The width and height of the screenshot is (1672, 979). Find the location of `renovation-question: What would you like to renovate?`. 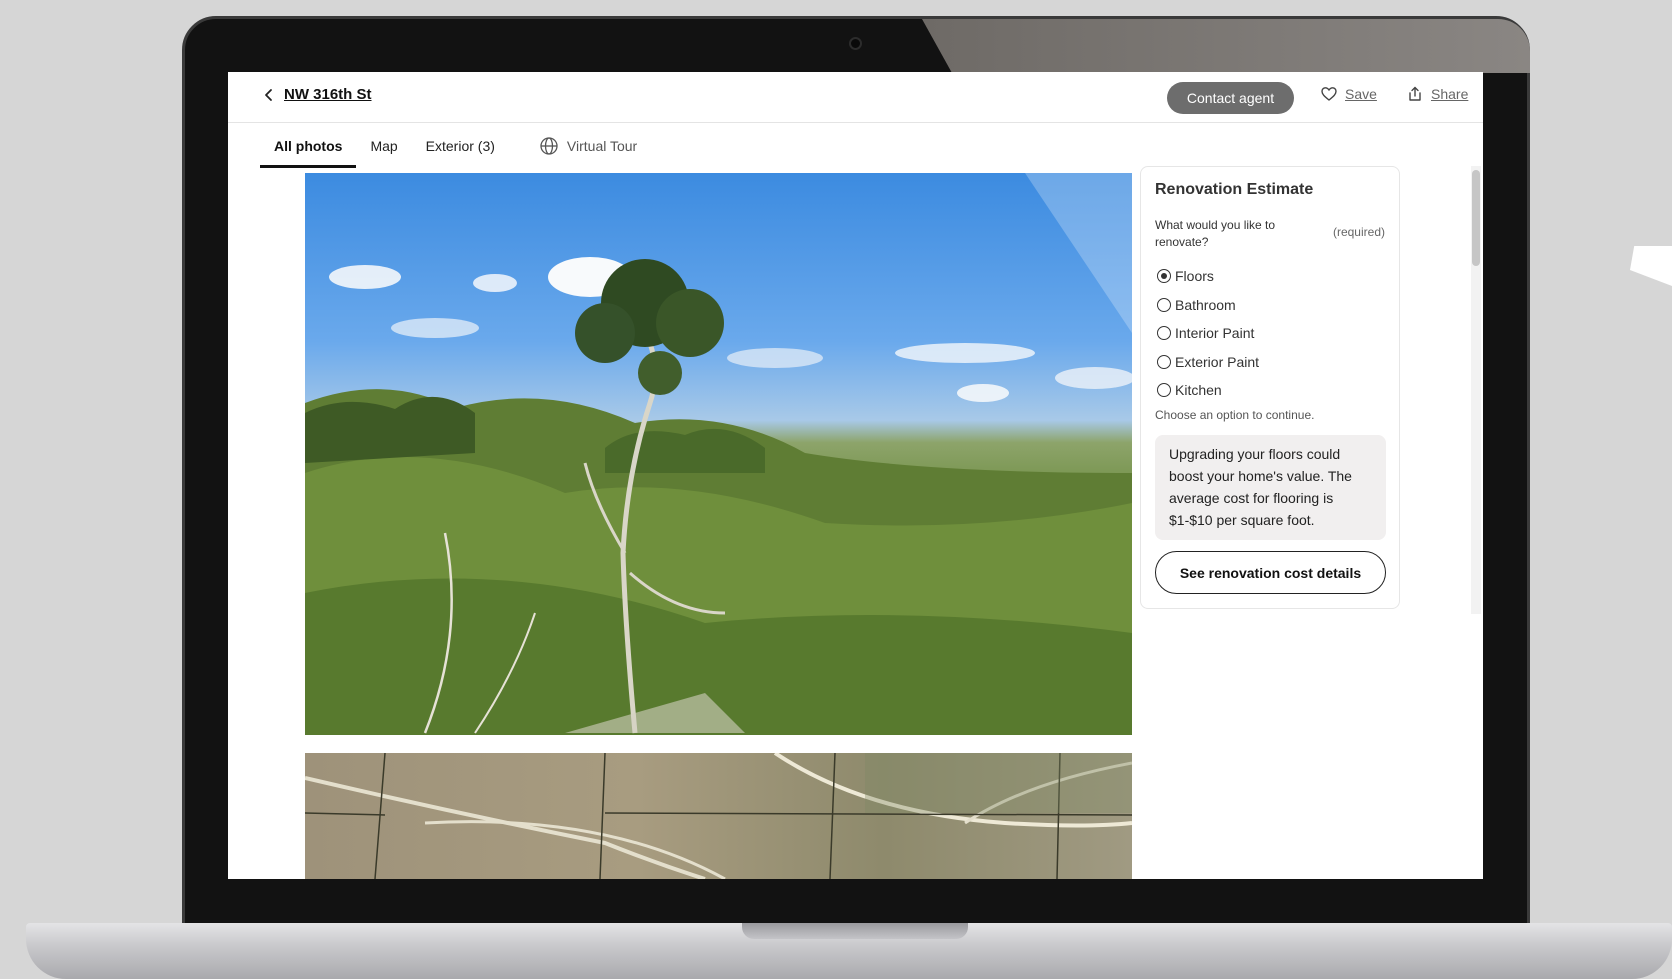

renovation-question: What would you like to renovate? is located at coordinates (1215, 233).